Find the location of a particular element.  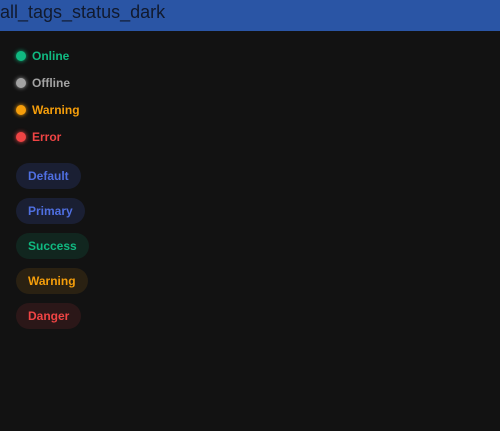

status-error: Error is located at coordinates (38, 137).